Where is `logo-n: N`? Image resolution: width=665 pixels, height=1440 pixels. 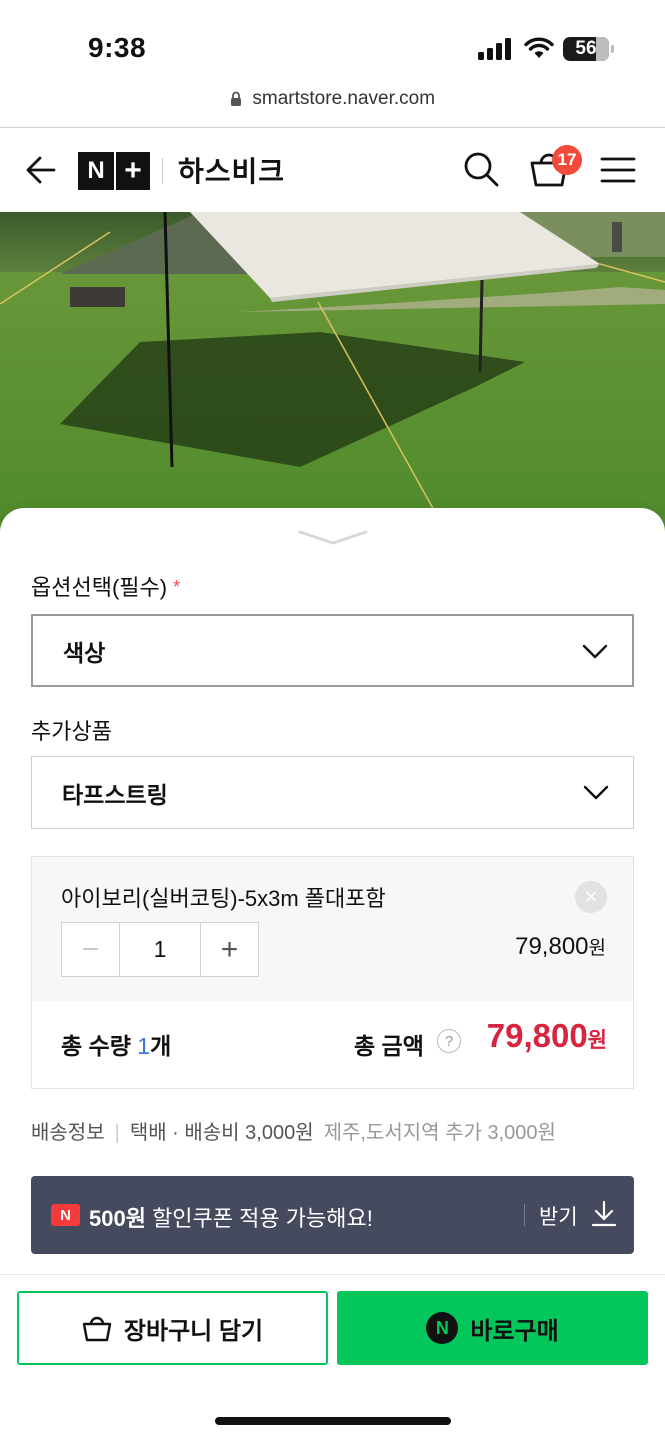
logo-n: N is located at coordinates (96, 171).